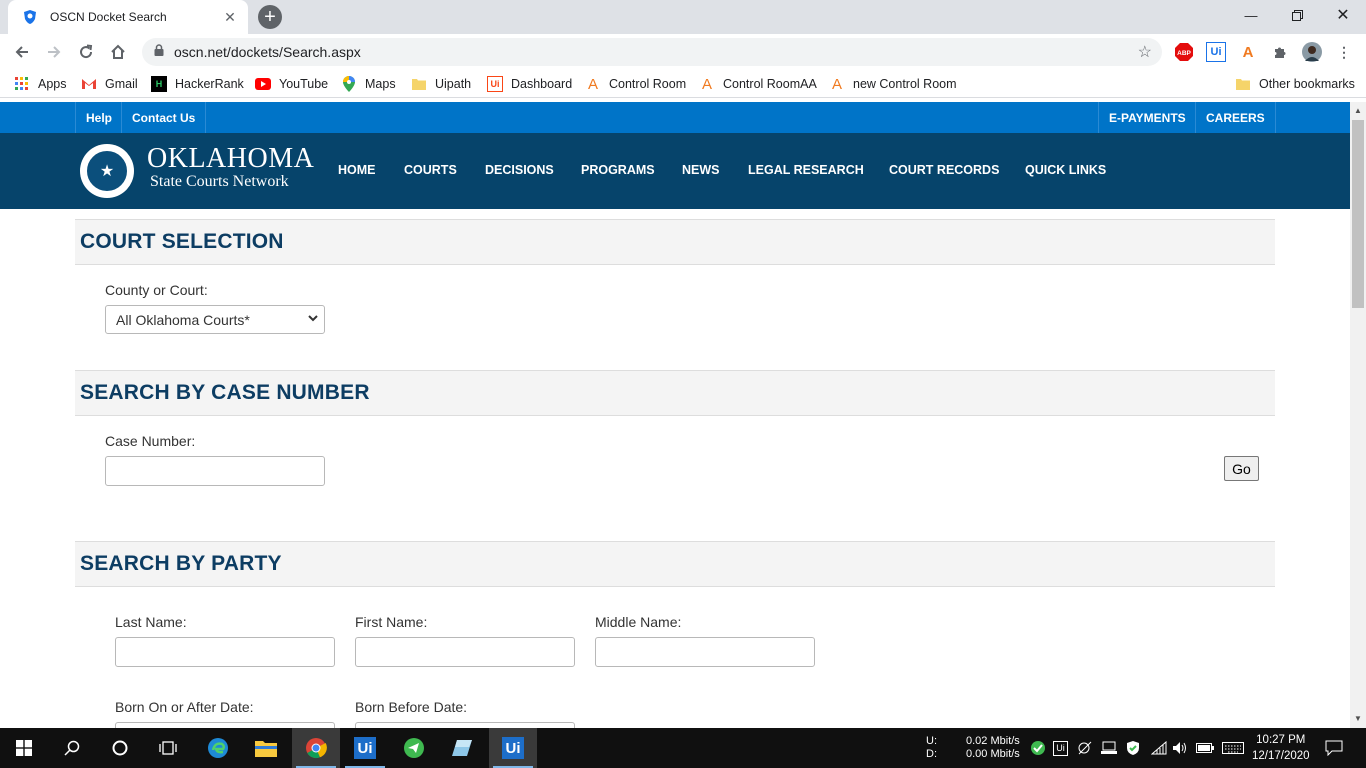  Describe the element at coordinates (316, 748) in the screenshot. I see `chrome-taskbar-icon` at that location.